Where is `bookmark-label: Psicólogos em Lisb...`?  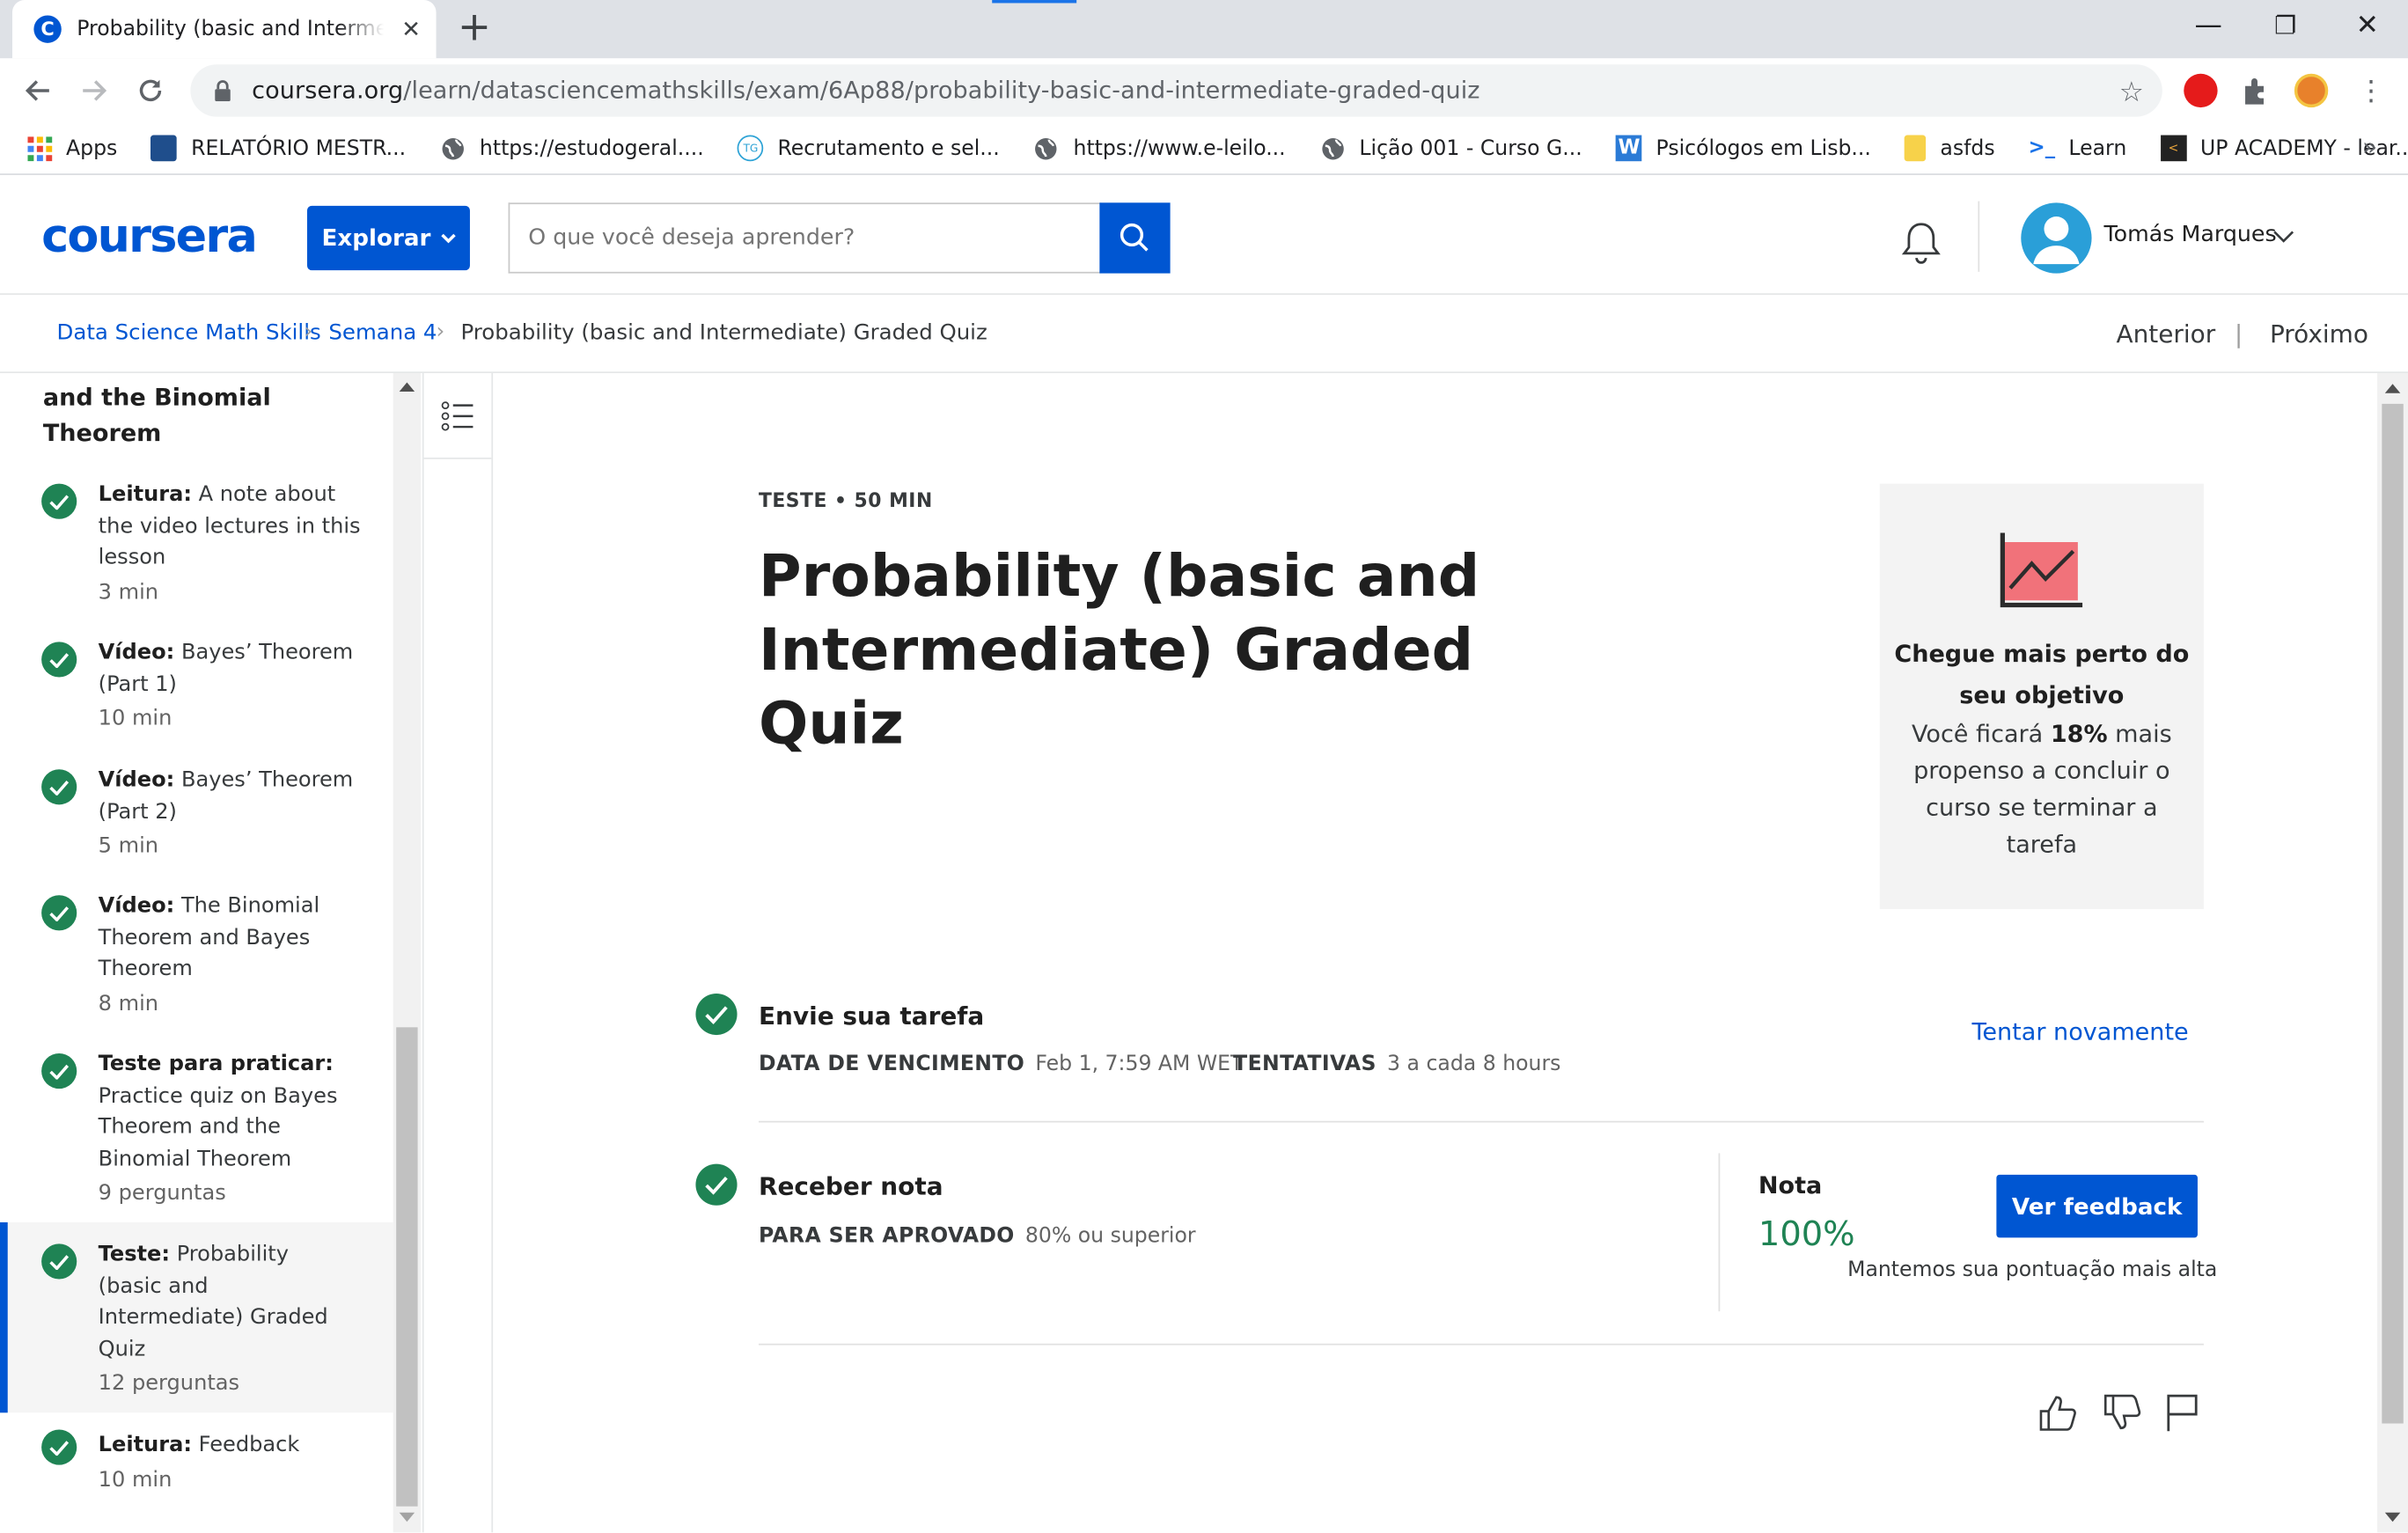
bookmark-label: Psicólogos em Lisb... is located at coordinates (1763, 149).